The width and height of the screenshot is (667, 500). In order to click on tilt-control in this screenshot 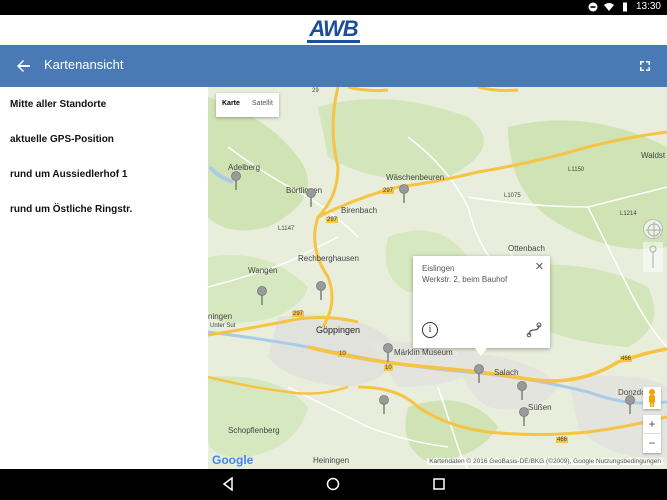, I will do `click(653, 257)`.